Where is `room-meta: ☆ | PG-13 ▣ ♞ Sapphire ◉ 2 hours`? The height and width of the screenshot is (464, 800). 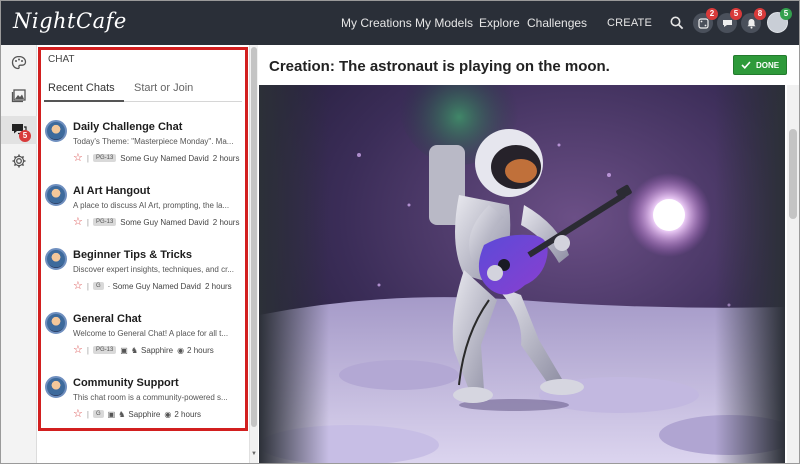 room-meta: ☆ | PG-13 ▣ ♞ Sapphire ◉ 2 hours is located at coordinates (143, 350).